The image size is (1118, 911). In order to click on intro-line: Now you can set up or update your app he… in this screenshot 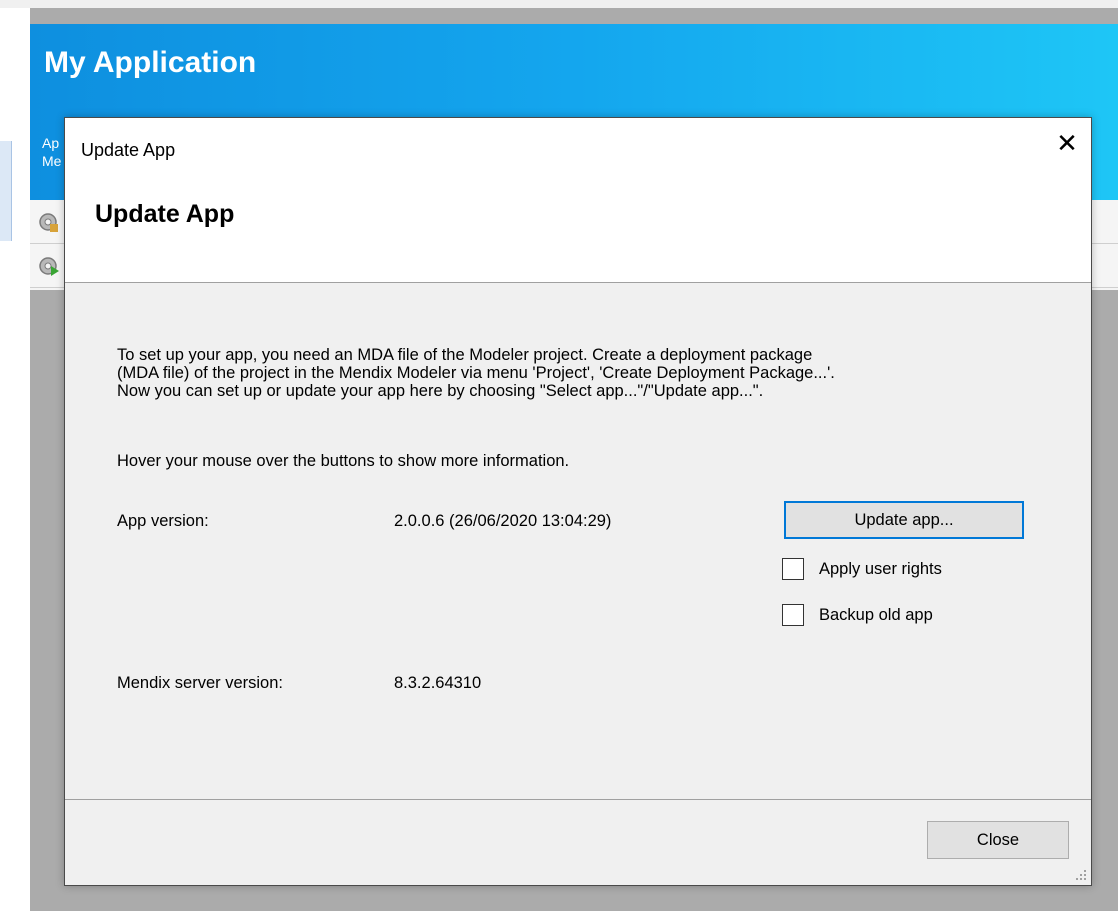, I will do `click(440, 391)`.